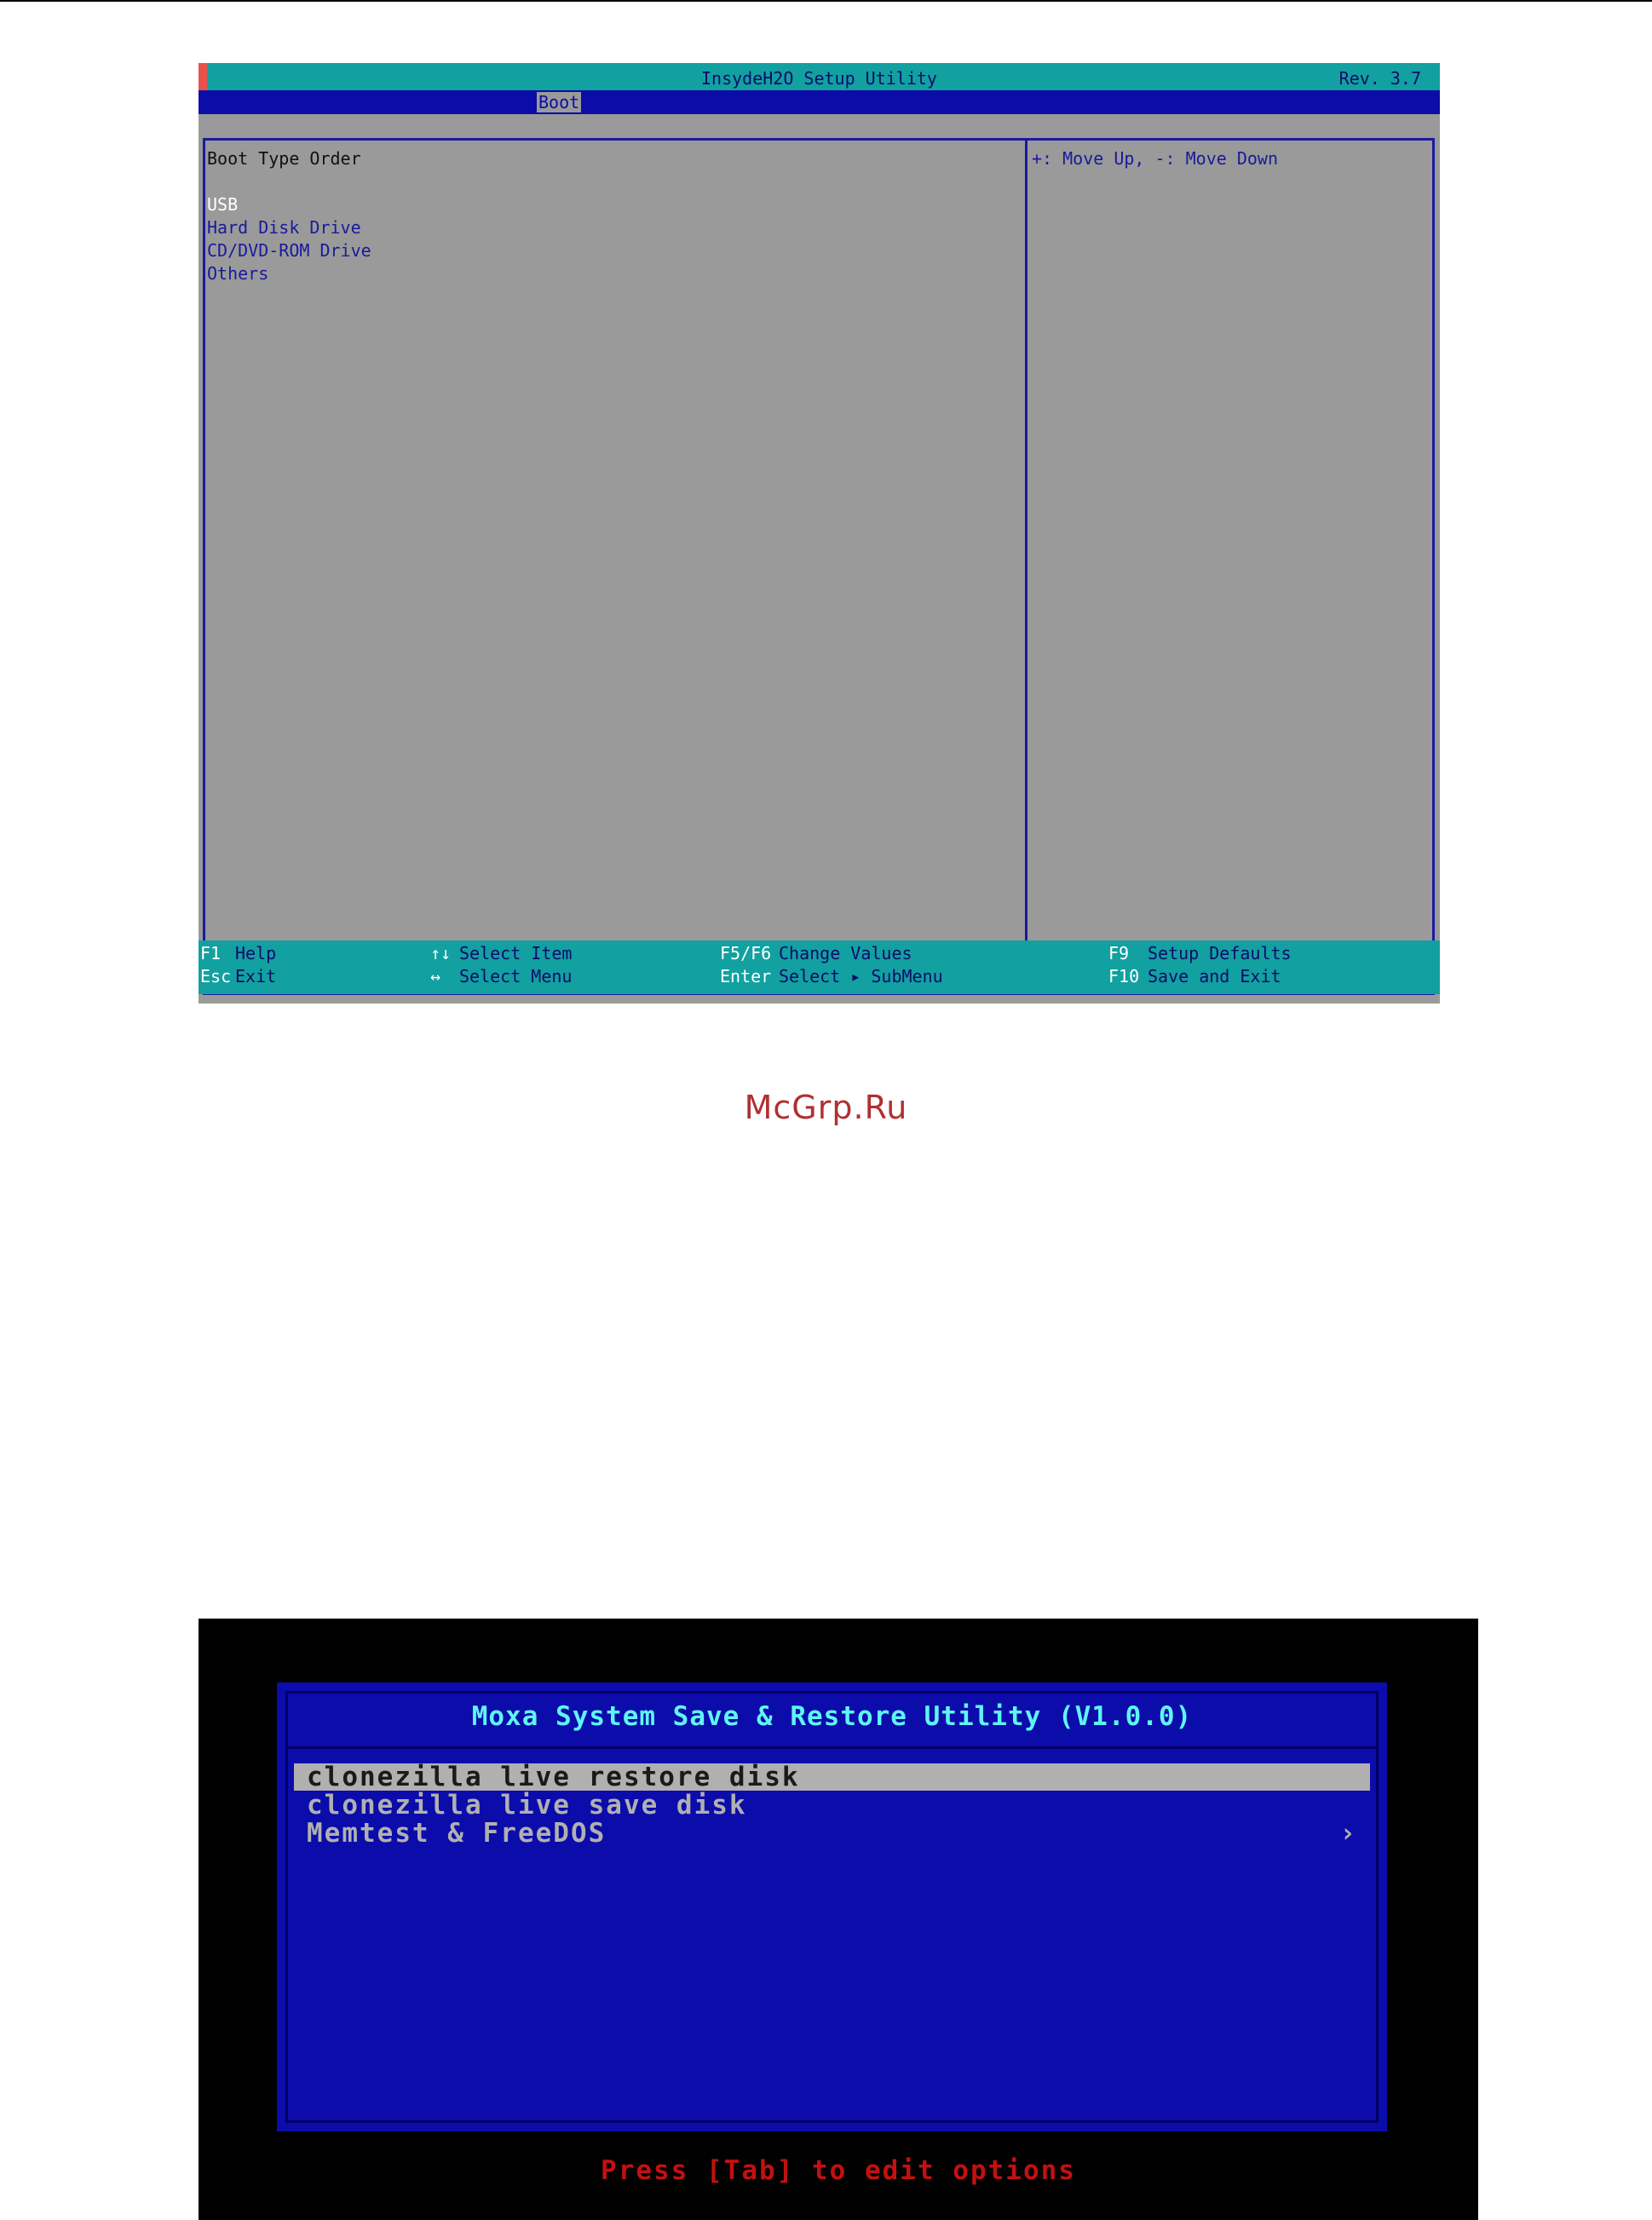 The height and width of the screenshot is (2220, 1652). Describe the element at coordinates (216, 976) in the screenshot. I see `footer-key-esc: Esc` at that location.